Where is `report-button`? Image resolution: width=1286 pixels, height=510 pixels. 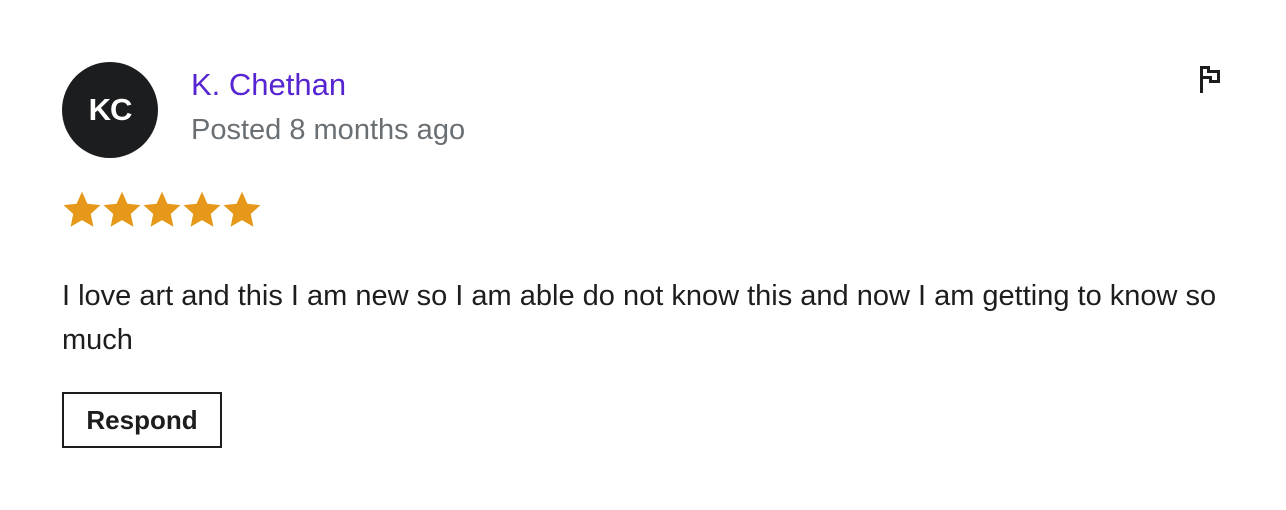
report-button is located at coordinates (1210, 79).